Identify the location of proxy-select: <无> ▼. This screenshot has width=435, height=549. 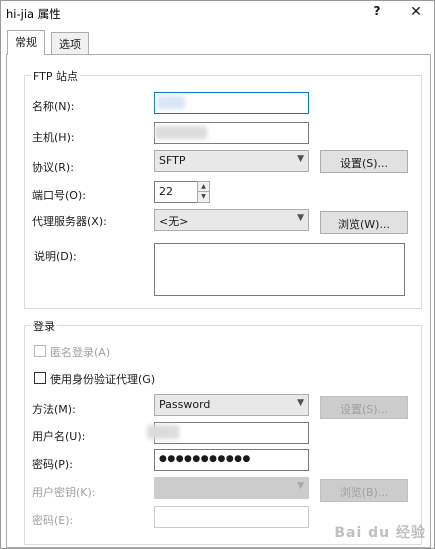
(231, 220).